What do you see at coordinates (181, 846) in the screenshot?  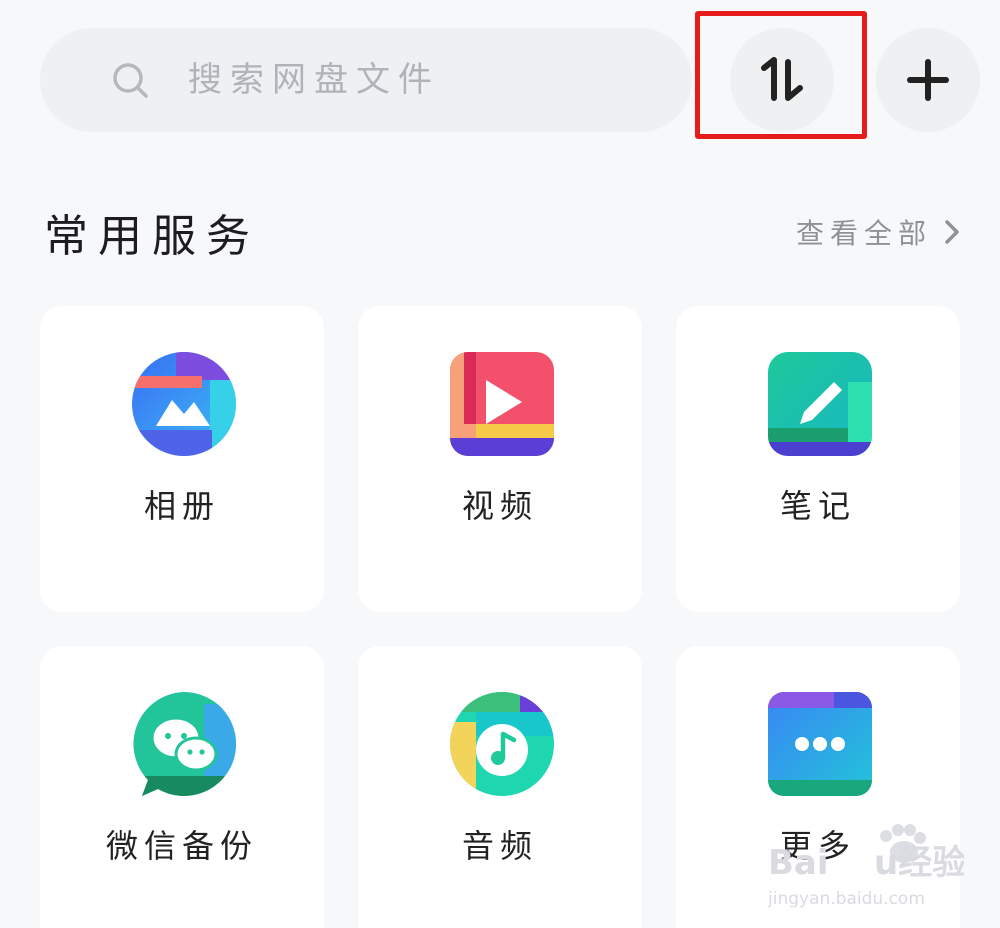 I see `service-label: 微信备份` at bounding box center [181, 846].